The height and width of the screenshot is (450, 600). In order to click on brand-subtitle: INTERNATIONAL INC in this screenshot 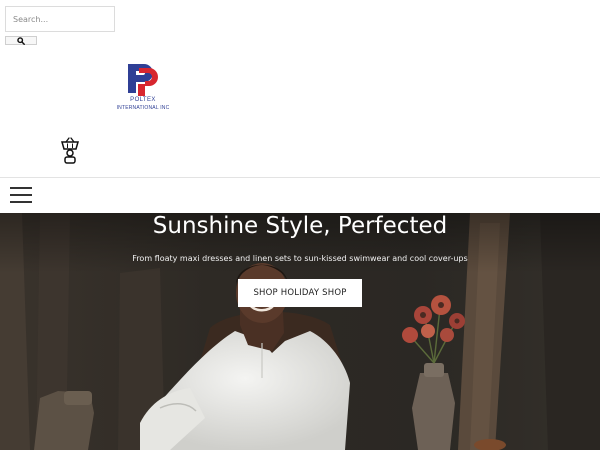, I will do `click(143, 108)`.